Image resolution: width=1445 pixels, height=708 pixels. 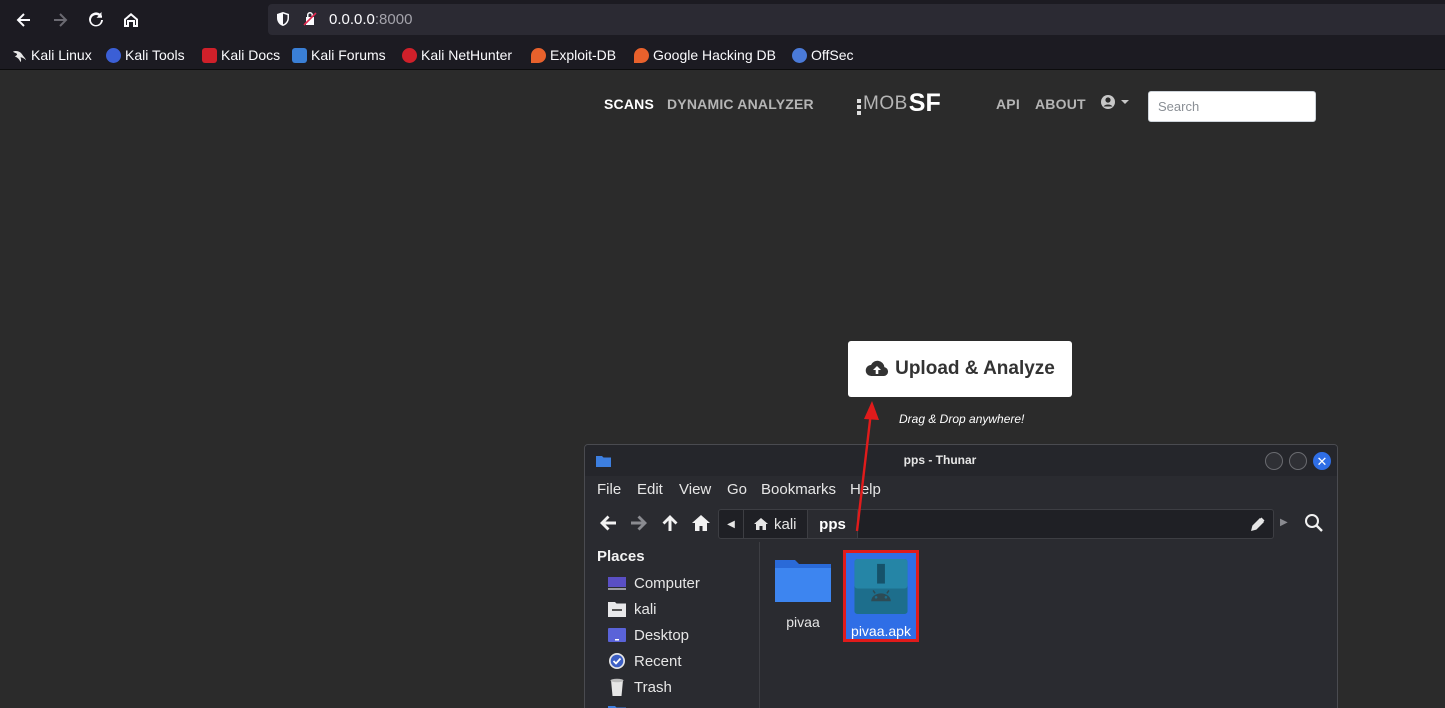 What do you see at coordinates (19, 55) in the screenshot?
I see `kali-dragon-icon` at bounding box center [19, 55].